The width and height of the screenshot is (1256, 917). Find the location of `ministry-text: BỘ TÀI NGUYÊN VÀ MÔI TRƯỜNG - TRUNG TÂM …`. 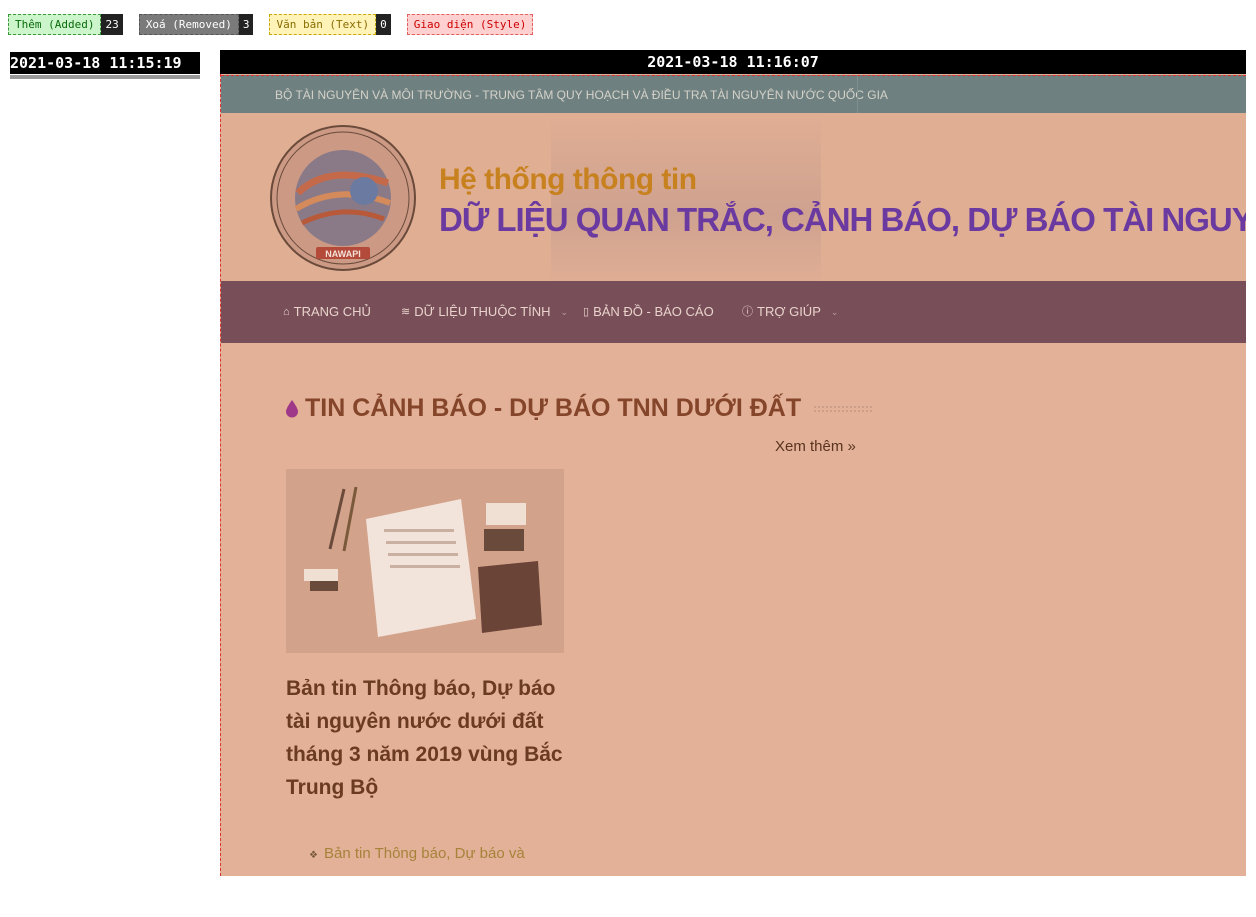

ministry-text: BỘ TÀI NGUYÊN VÀ MÔI TRƯỜNG - TRUNG TÂM … is located at coordinates (581, 95).